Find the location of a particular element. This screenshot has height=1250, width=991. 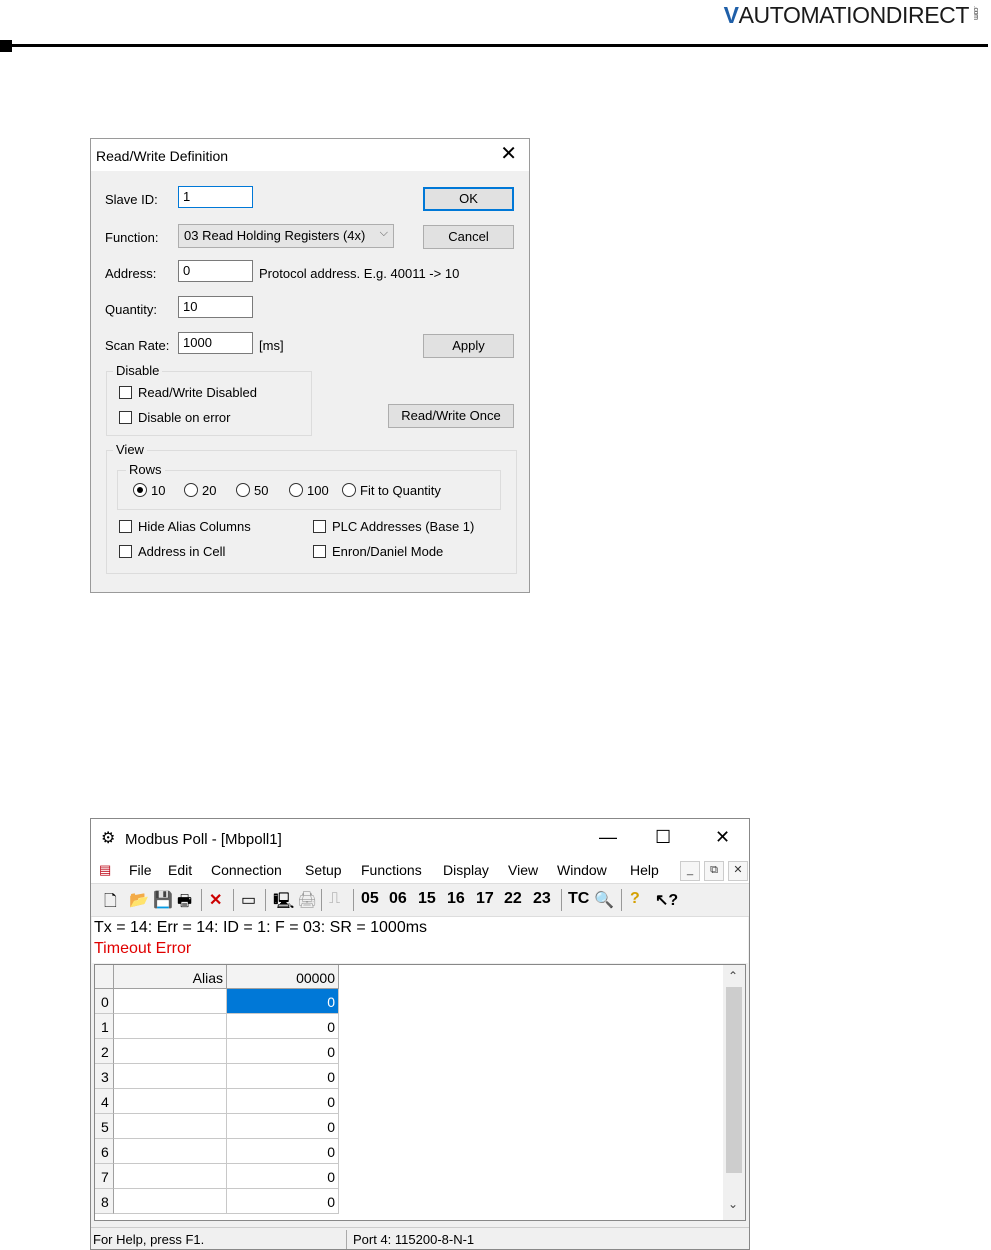

connect-icon: 🖳 is located at coordinates (283, 903).